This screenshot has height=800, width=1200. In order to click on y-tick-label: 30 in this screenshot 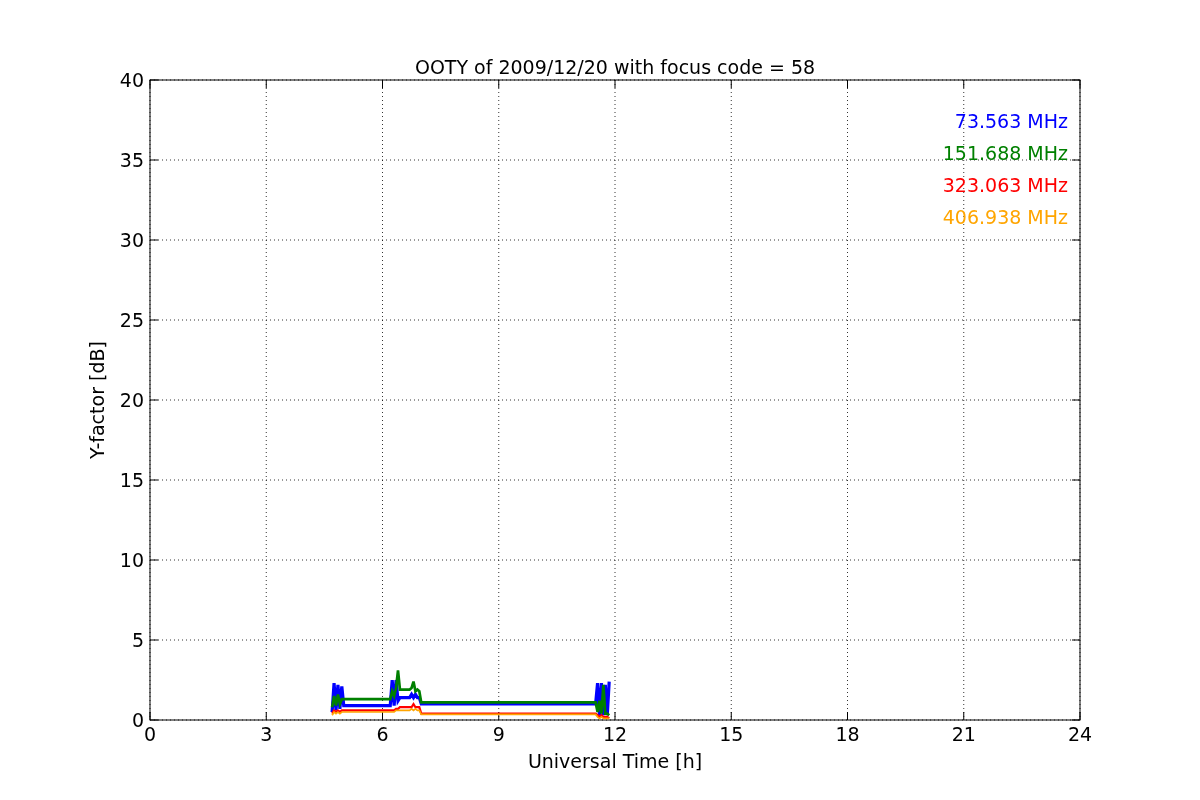, I will do `click(131, 240)`.